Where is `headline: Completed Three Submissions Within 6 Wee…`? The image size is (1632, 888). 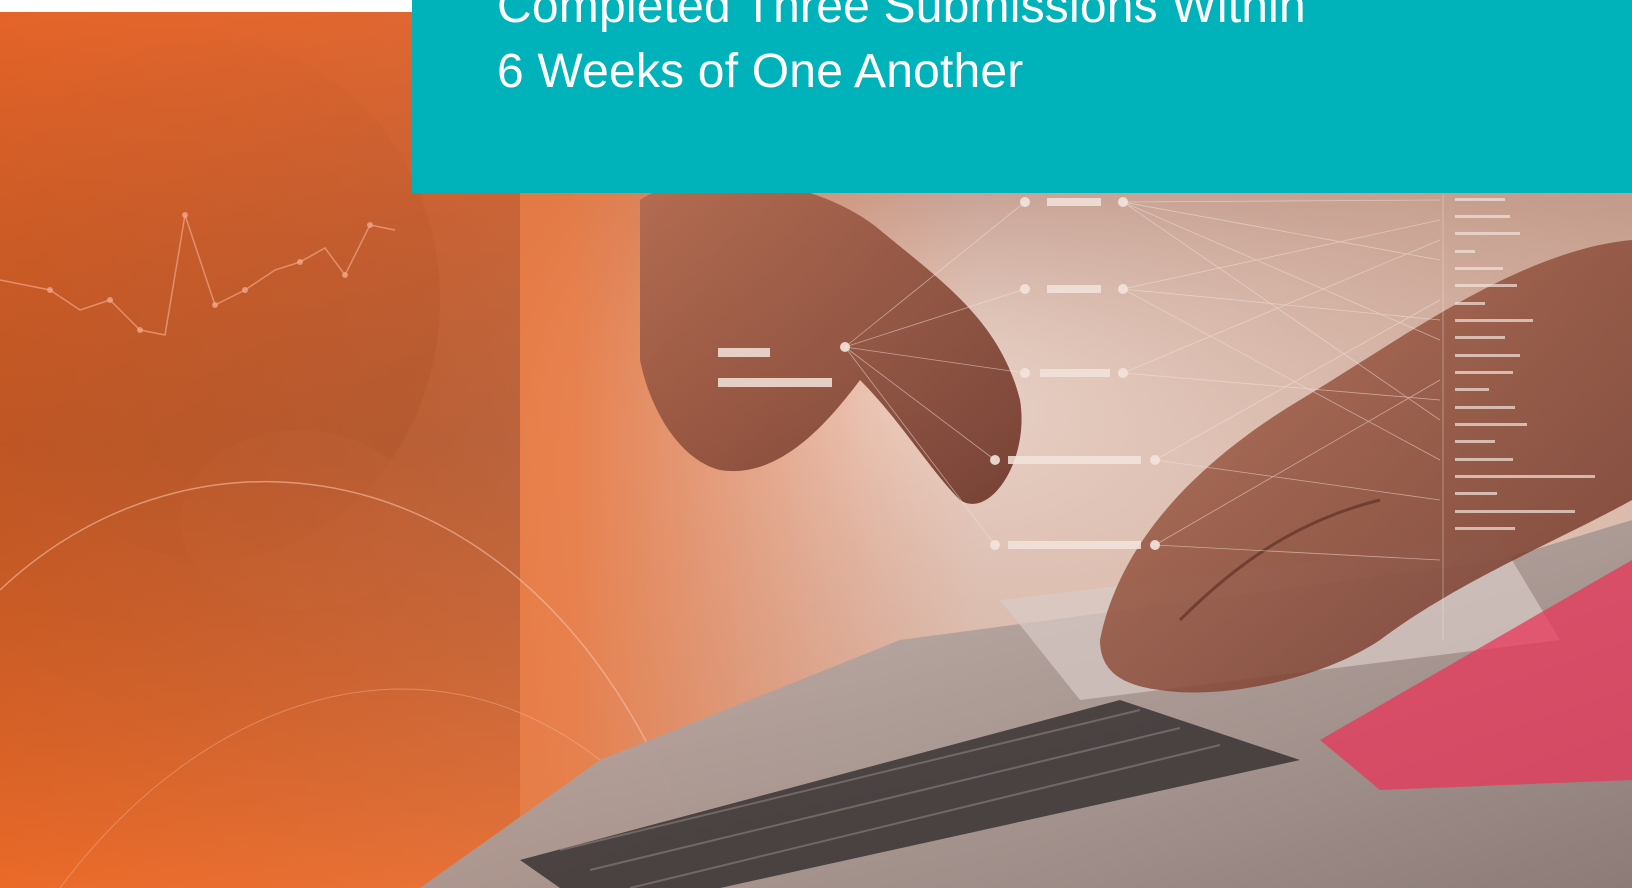 headline: Completed Three Submissions Within 6 Wee… is located at coordinates (1047, 52).